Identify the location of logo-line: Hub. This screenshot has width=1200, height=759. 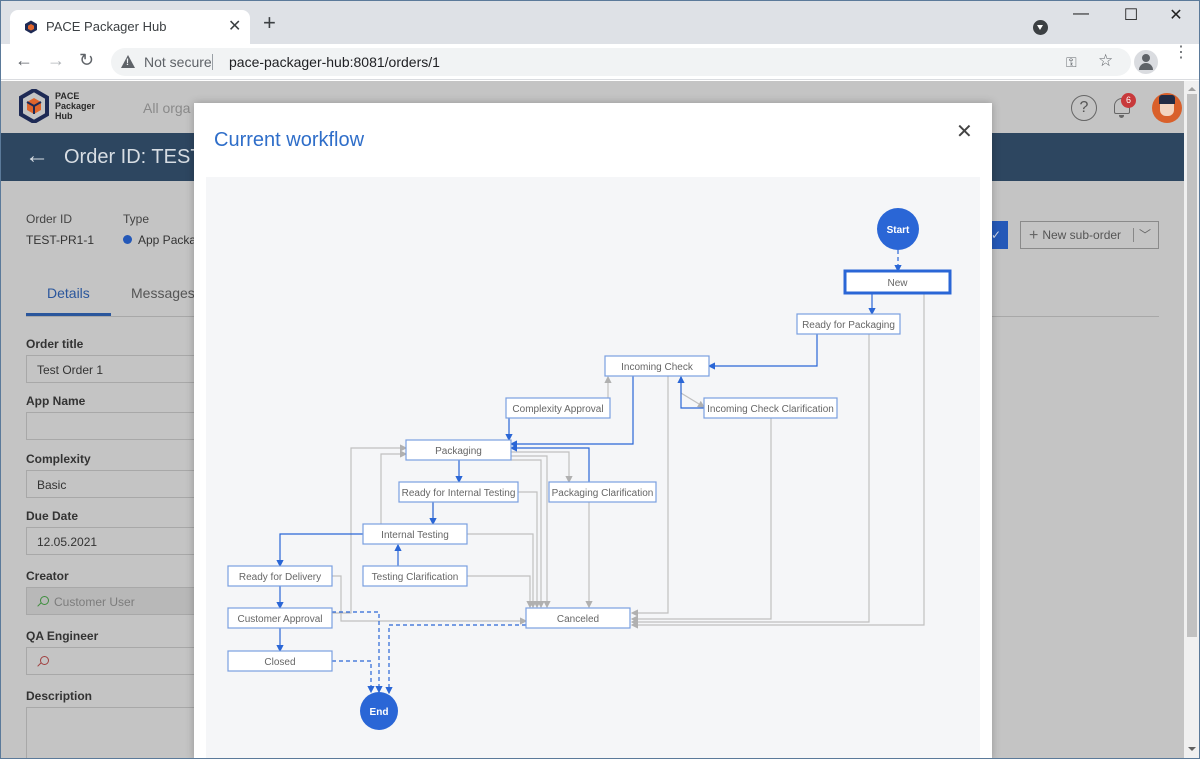
(64, 116).